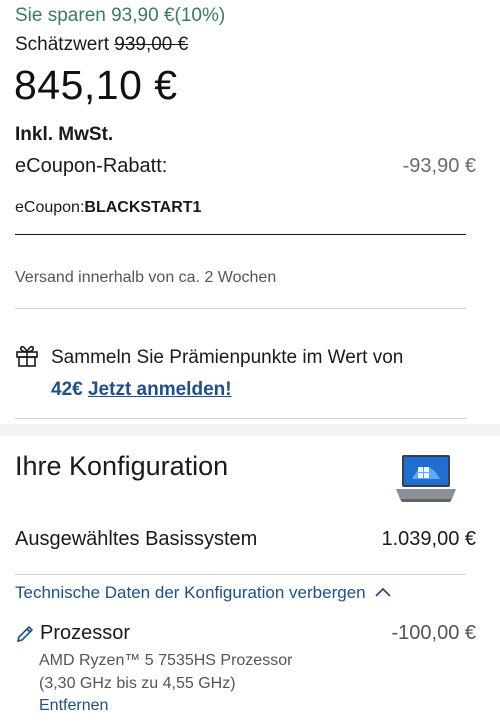  I want to click on coupon-label: eCoupon-Rabatt:, so click(91, 166).